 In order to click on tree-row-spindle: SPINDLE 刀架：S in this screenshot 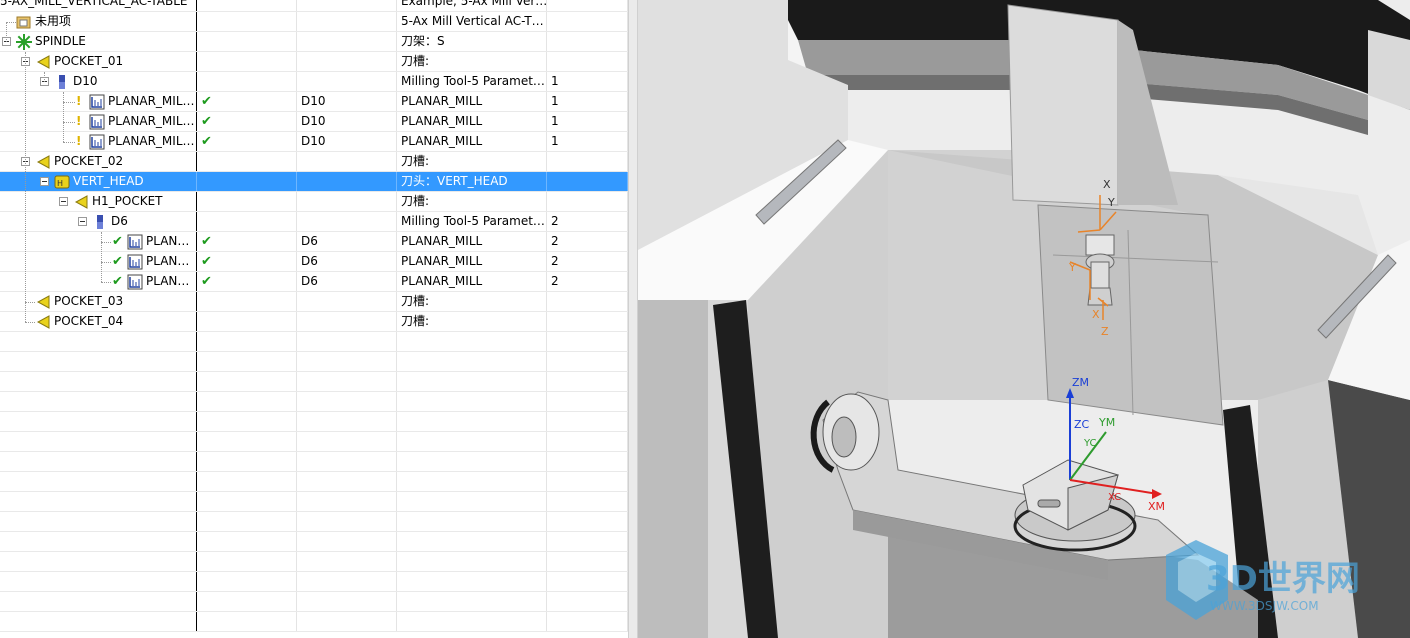, I will do `click(314, 42)`.